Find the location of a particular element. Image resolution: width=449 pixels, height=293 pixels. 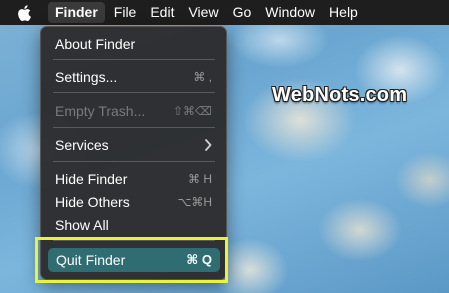

menu-finder: Finder is located at coordinates (76, 12).